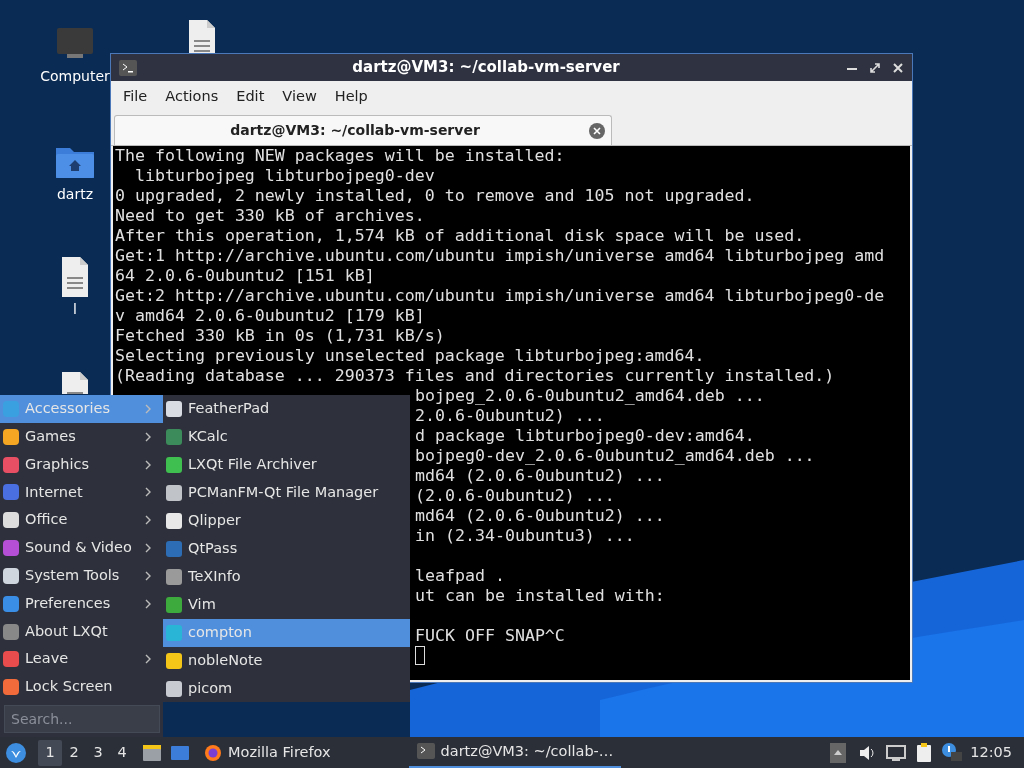 Image resolution: width=1024 pixels, height=768 pixels. Describe the element at coordinates (286, 493) in the screenshot. I see `menu-item: PCManFM-Qt File Manager` at that location.